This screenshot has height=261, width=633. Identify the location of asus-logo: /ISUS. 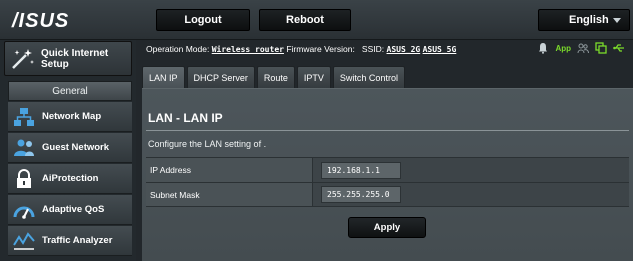
(65, 20).